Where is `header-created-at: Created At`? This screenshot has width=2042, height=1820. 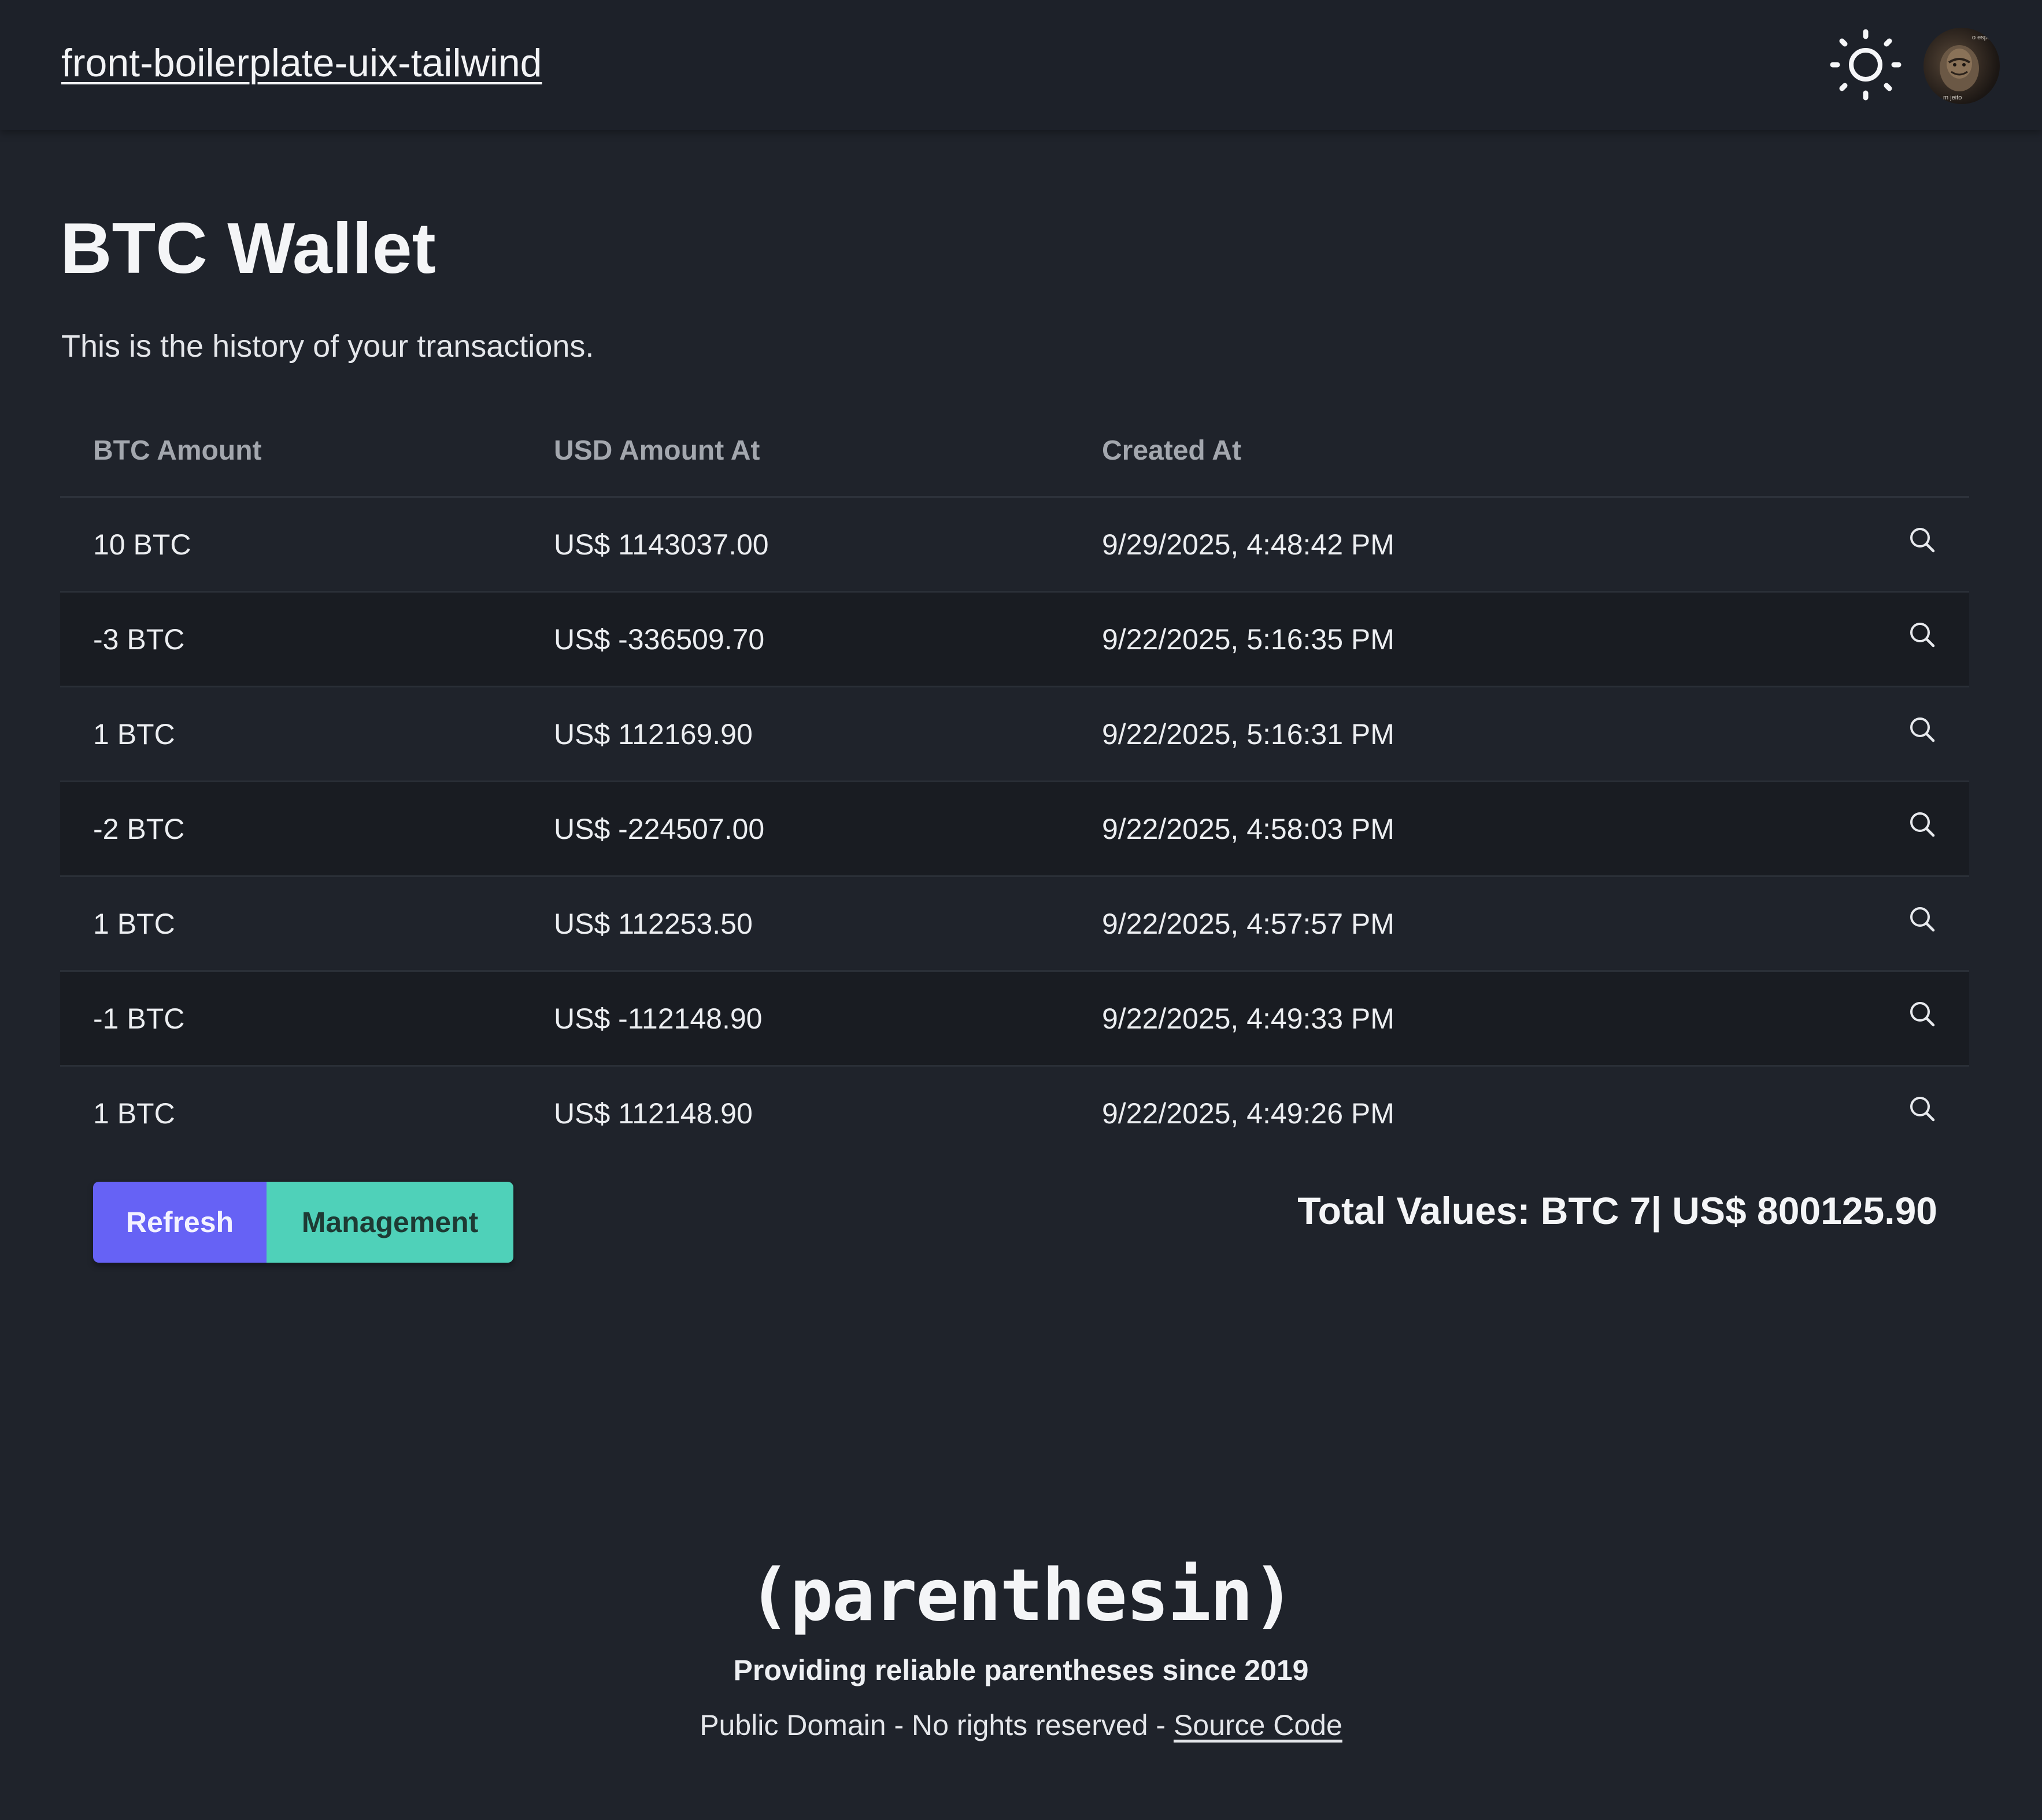 header-created-at: Created At is located at coordinates (1171, 451).